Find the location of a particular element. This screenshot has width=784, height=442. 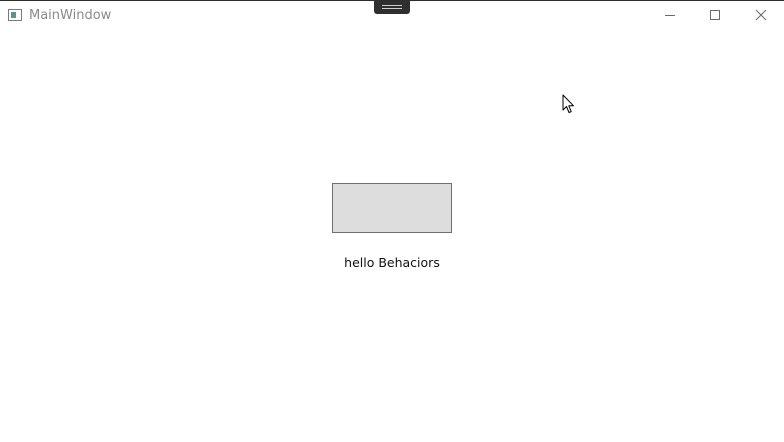

drag-handle is located at coordinates (392, 7).